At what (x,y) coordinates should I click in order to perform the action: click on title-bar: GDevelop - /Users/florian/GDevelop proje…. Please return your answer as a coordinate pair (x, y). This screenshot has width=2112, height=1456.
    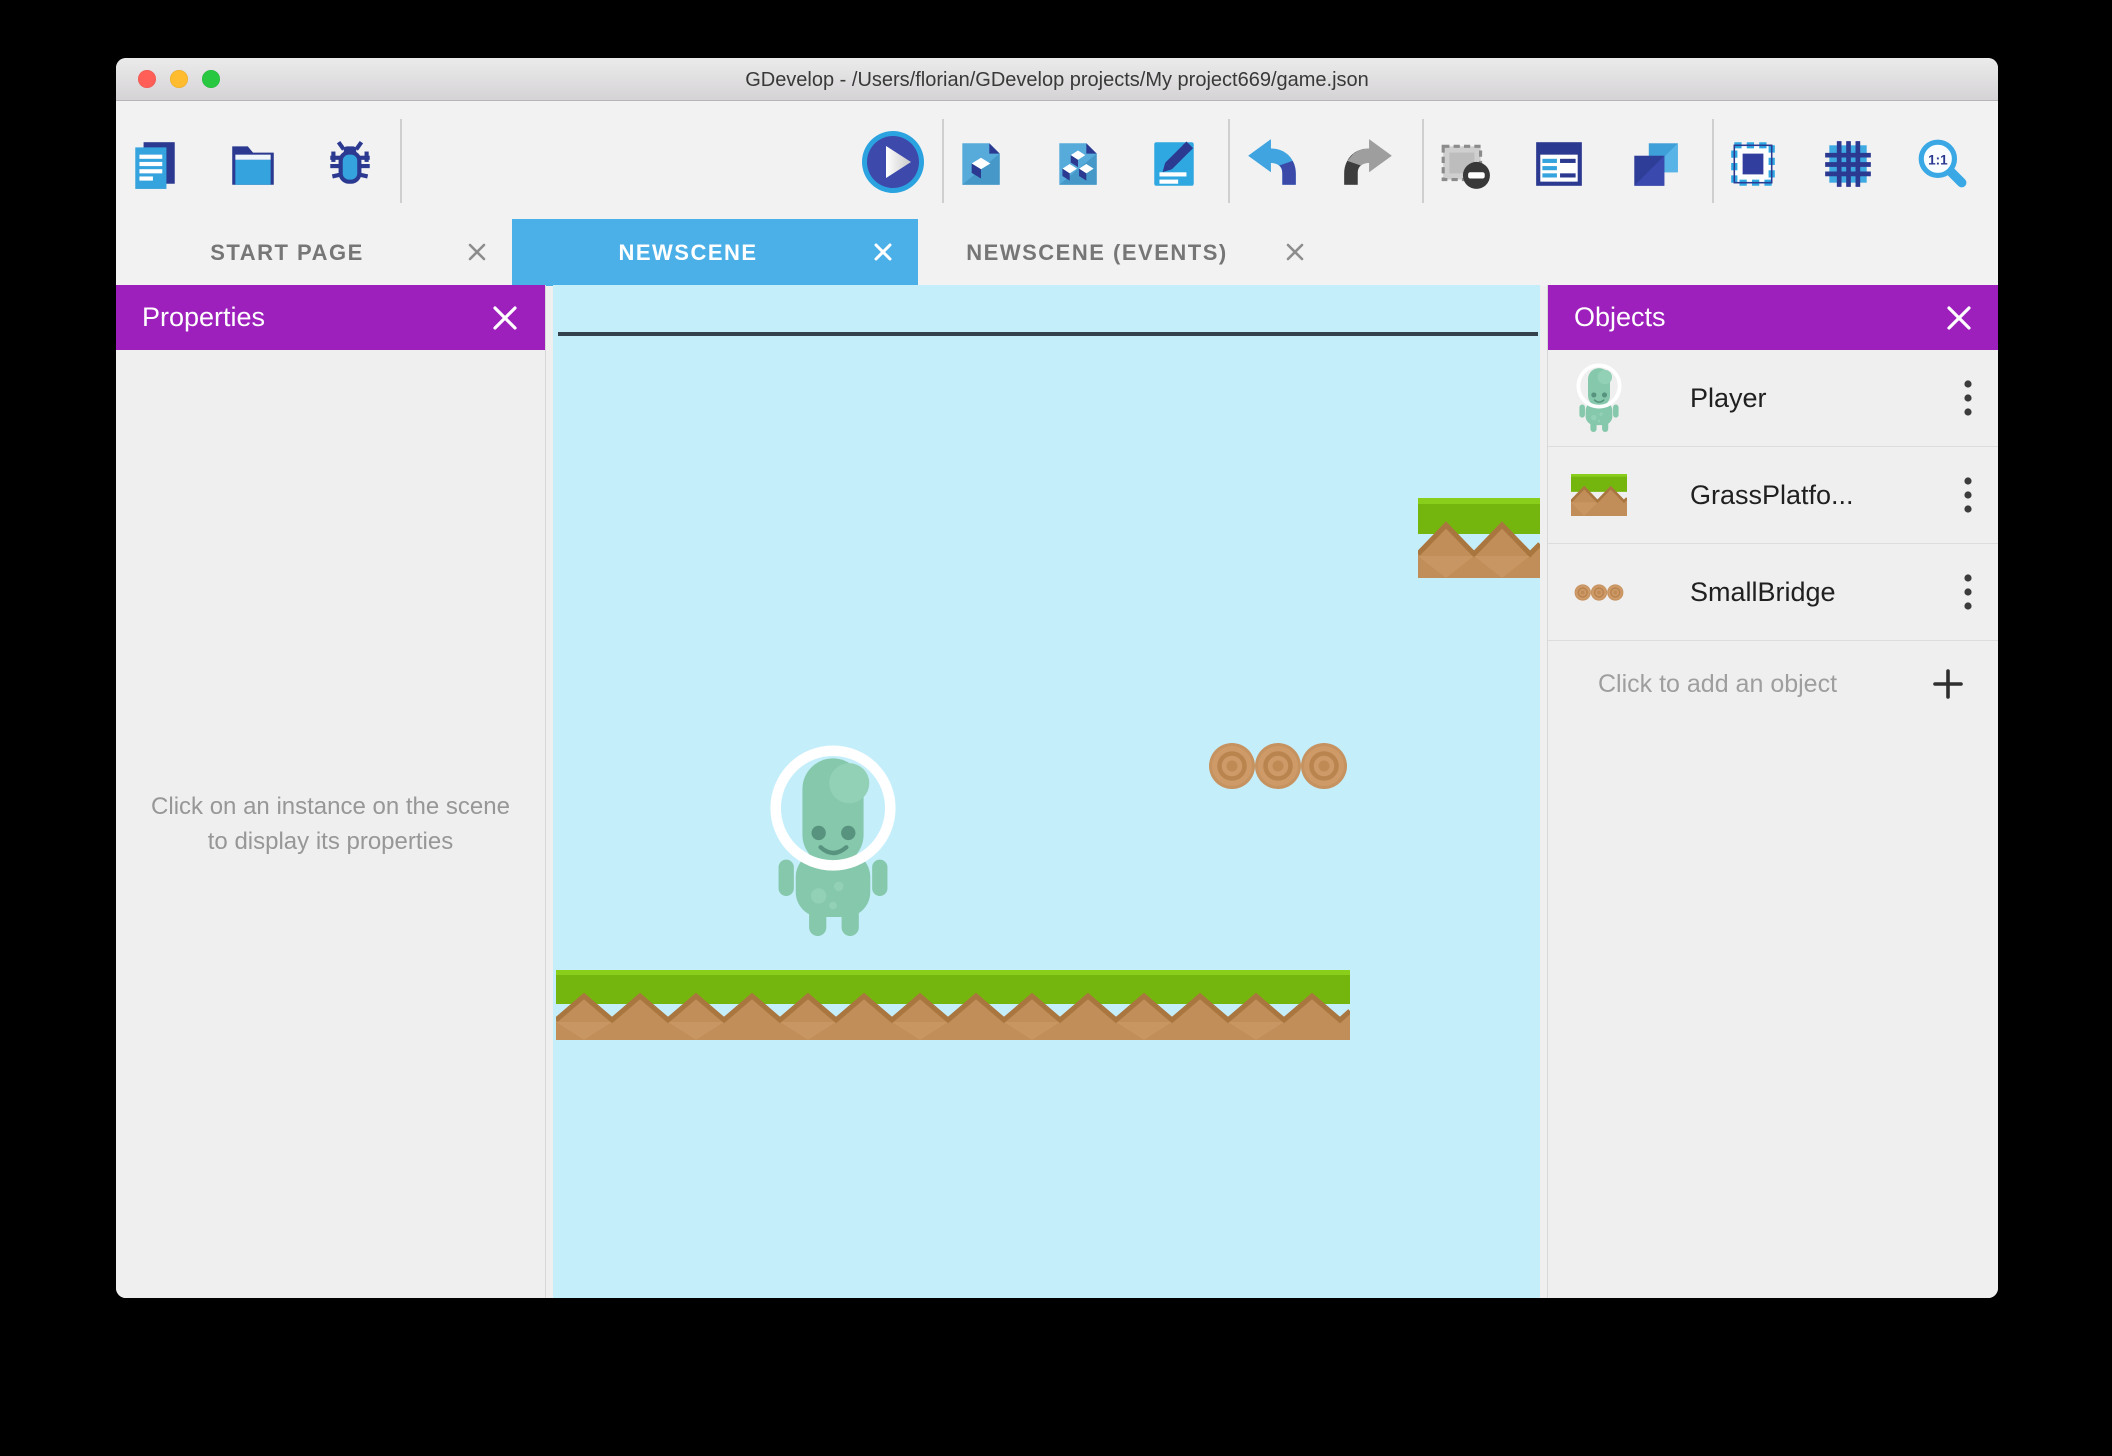
    Looking at the image, I should click on (1057, 79).